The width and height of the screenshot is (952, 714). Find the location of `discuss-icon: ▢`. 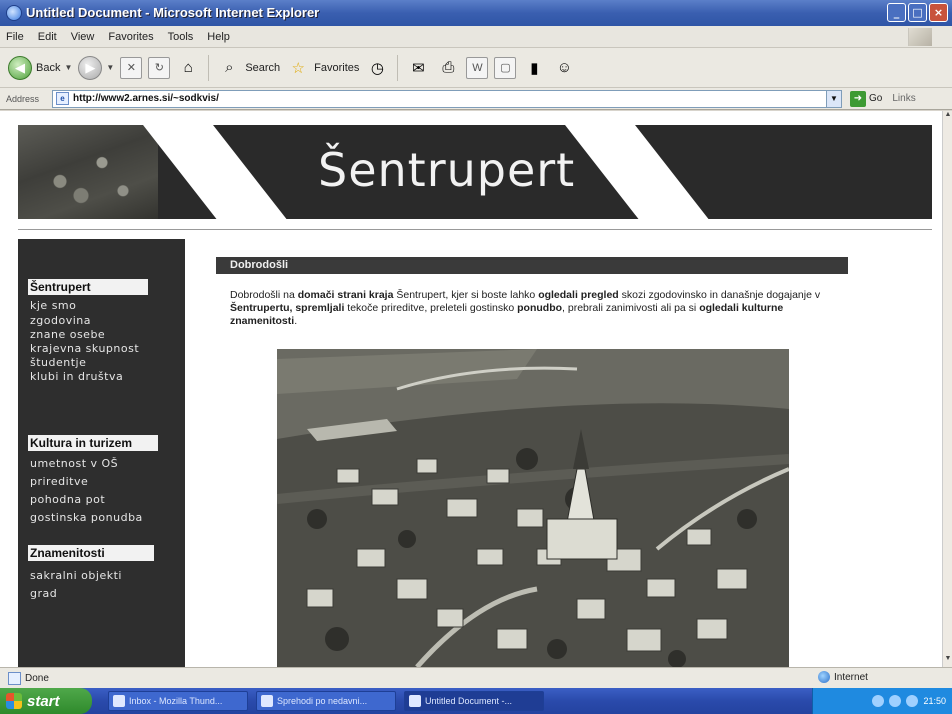

discuss-icon: ▢ is located at coordinates (505, 67).